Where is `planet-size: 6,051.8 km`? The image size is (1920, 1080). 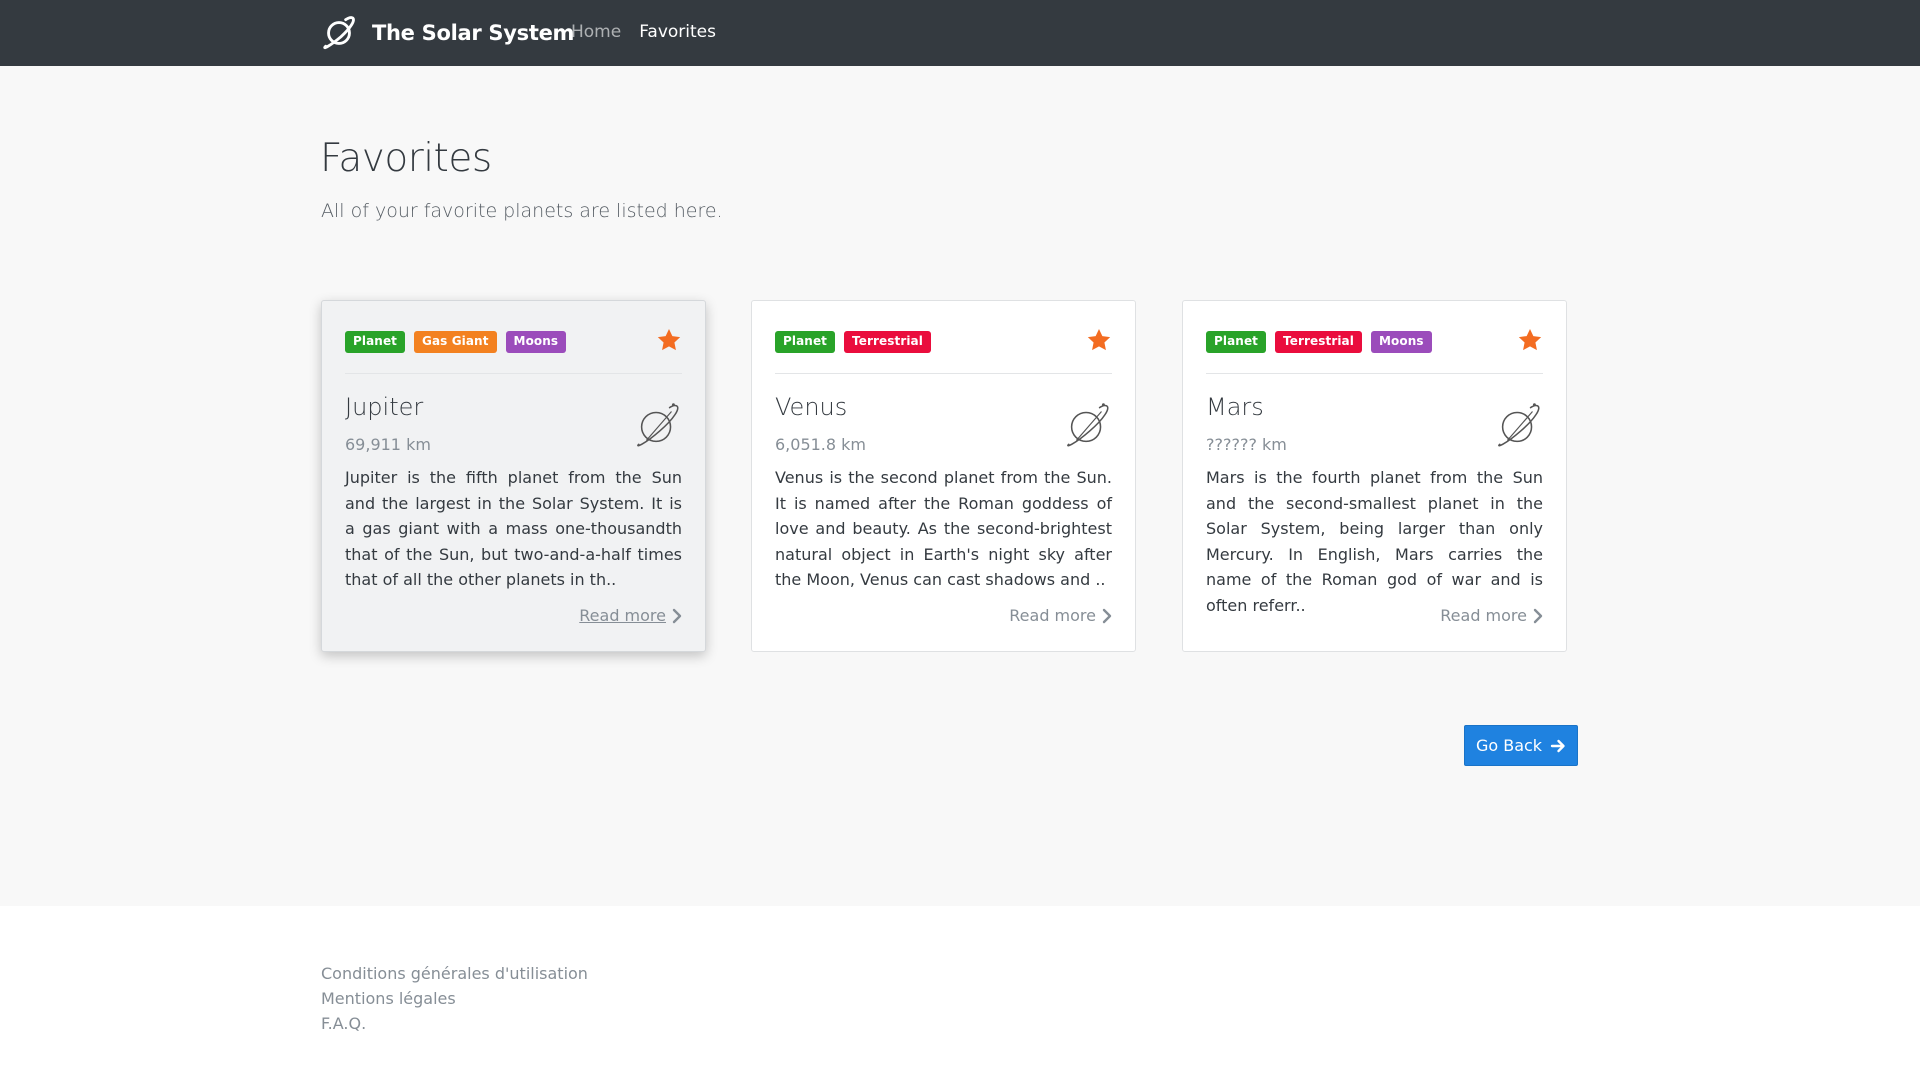 planet-size: 6,051.8 km is located at coordinates (821, 444).